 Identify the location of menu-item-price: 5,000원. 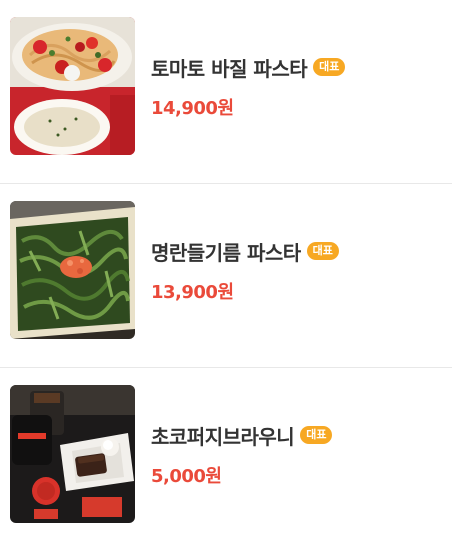
(186, 476).